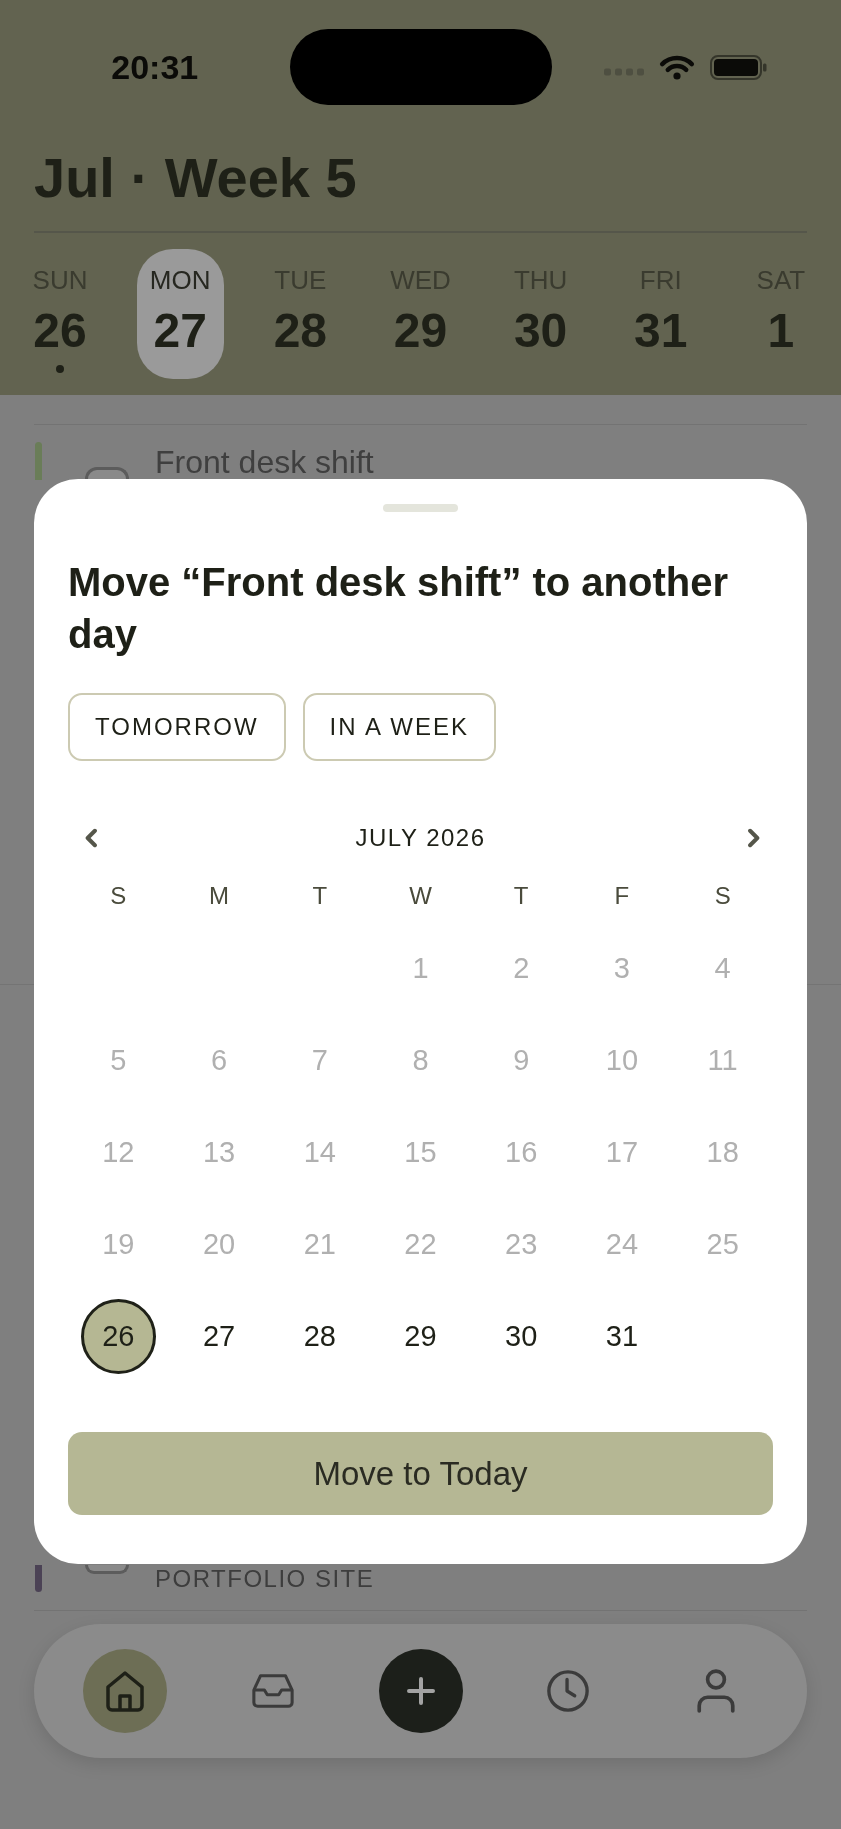 This screenshot has height=1829, width=841. I want to click on week-title: Jul · Week 5, so click(196, 178).